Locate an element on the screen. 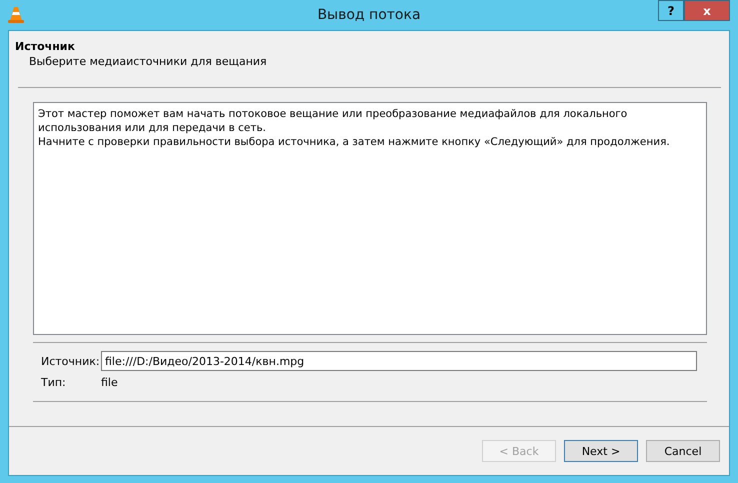 Image resolution: width=738 pixels, height=483 pixels. close-button: x is located at coordinates (707, 10).